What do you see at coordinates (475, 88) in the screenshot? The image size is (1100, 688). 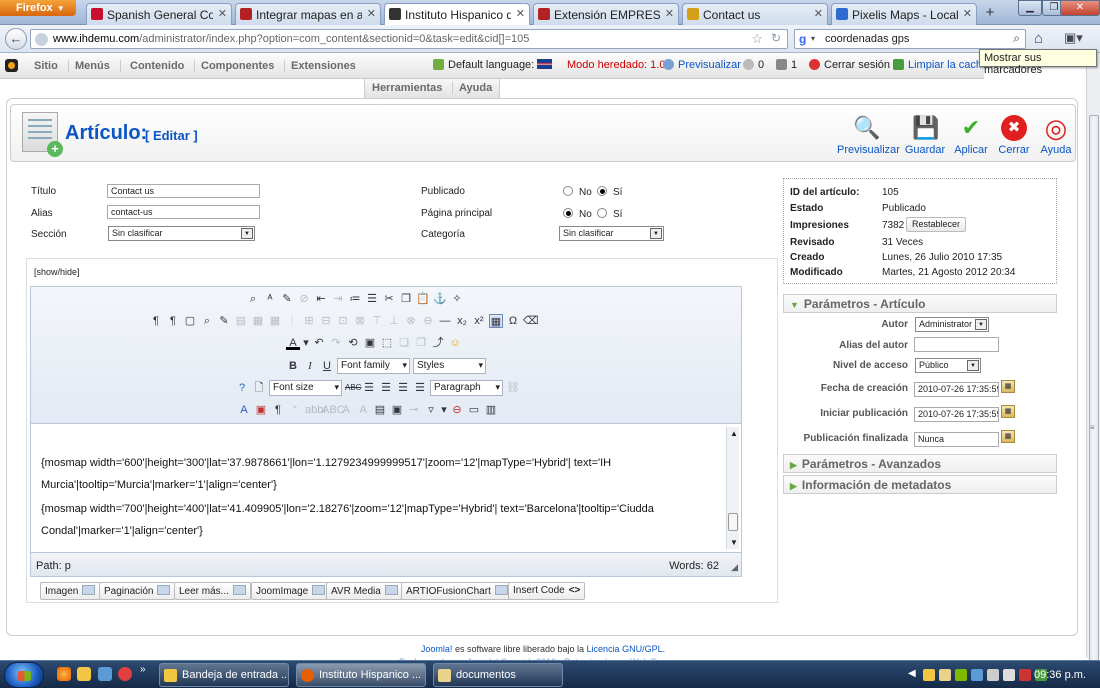 I see `menu-ayuda: Ayuda` at bounding box center [475, 88].